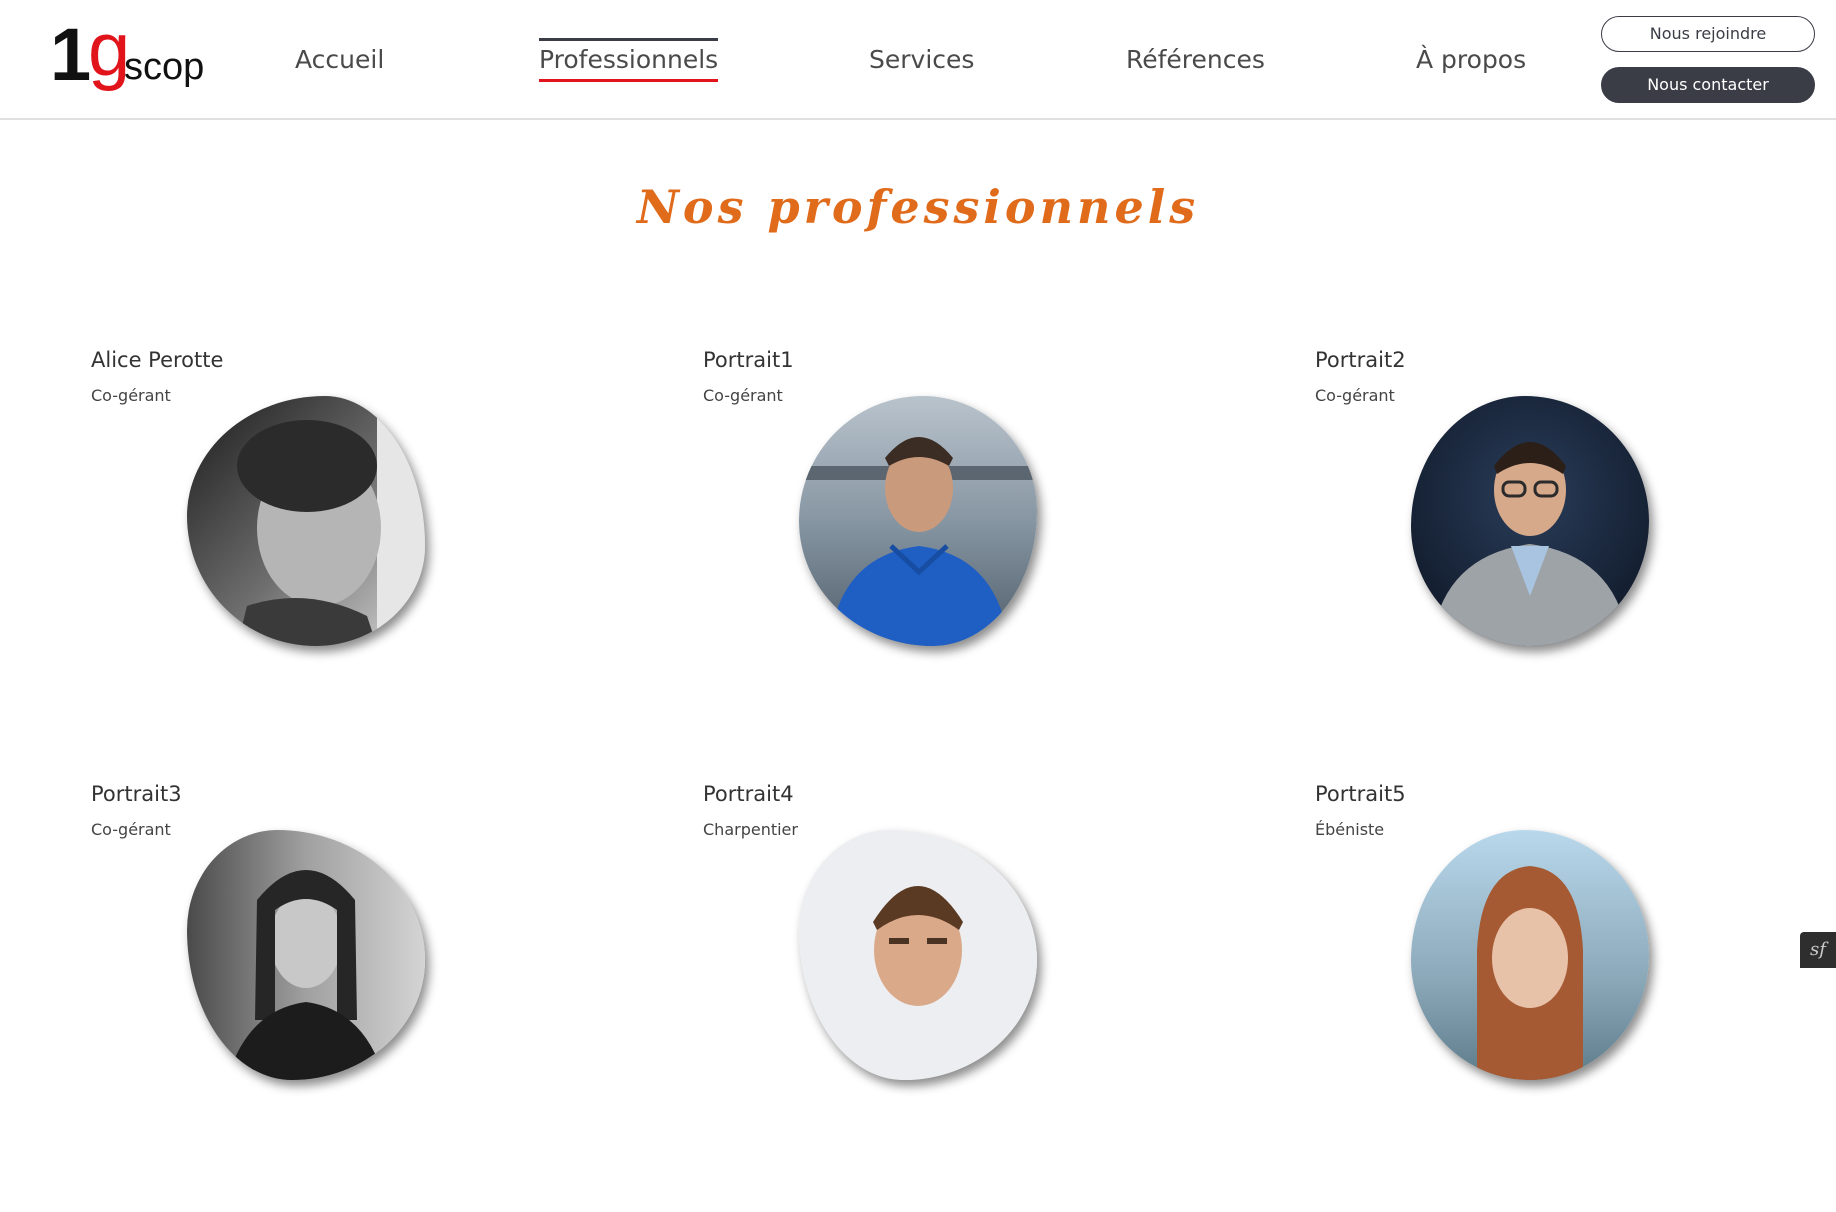 This screenshot has width=1836, height=1212. Describe the element at coordinates (748, 794) in the screenshot. I see `professional-name: Portrait4` at that location.